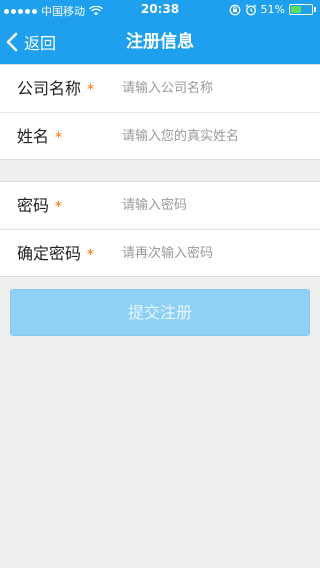 This screenshot has height=568, width=320. Describe the element at coordinates (234, 9) in the screenshot. I see `rotation-lock-icon` at that location.